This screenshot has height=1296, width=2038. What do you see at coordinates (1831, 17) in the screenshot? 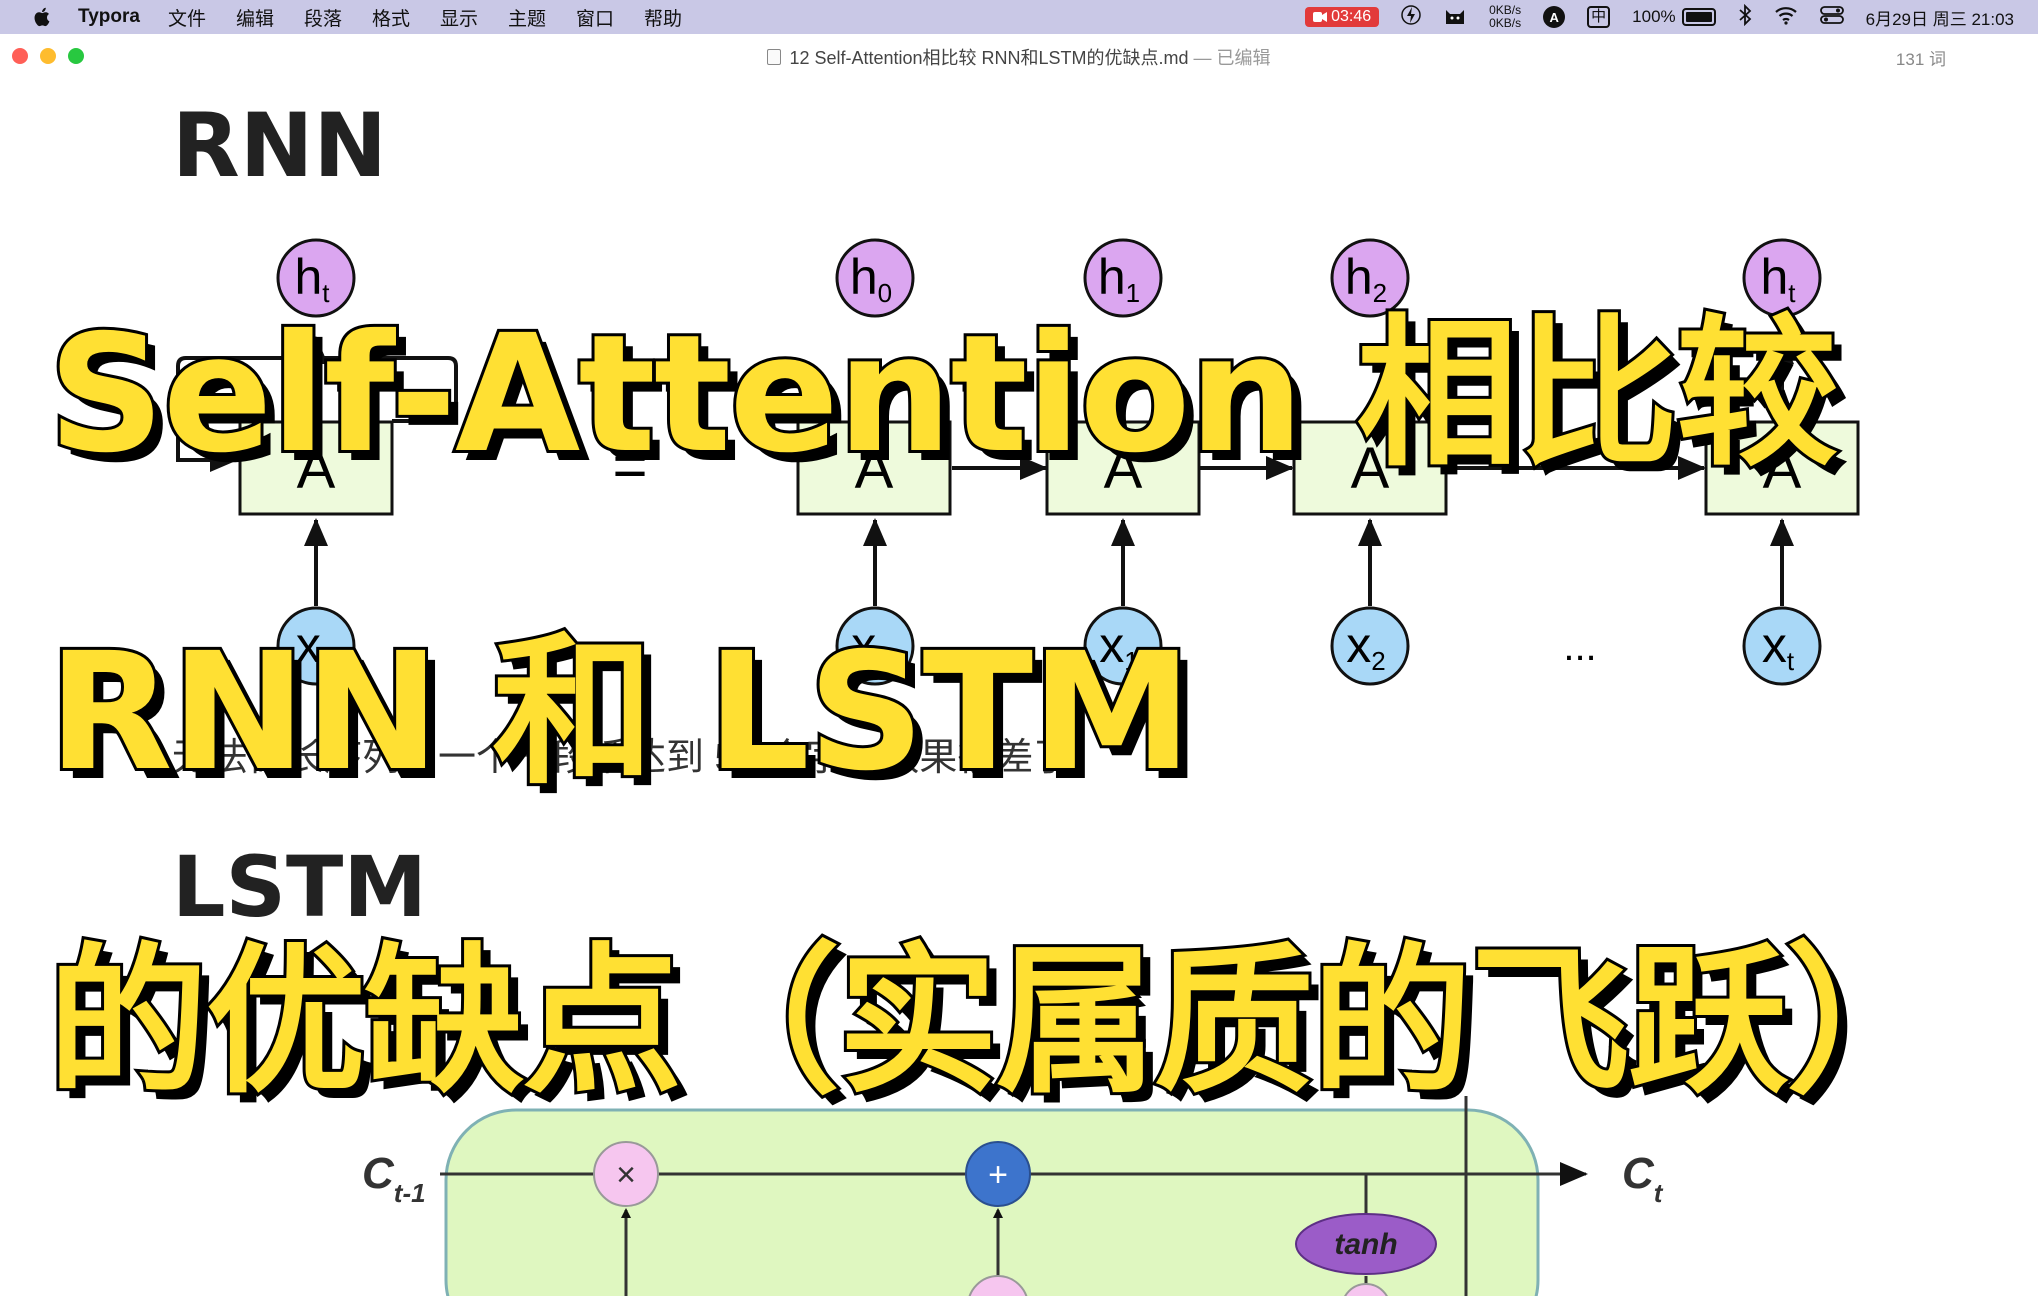
I see `control-center-icon` at bounding box center [1831, 17].